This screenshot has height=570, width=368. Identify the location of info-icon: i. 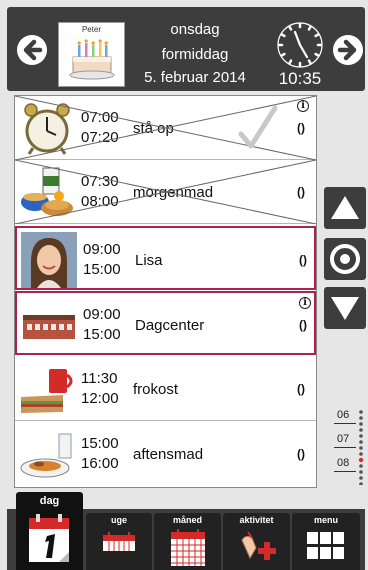
(305, 303).